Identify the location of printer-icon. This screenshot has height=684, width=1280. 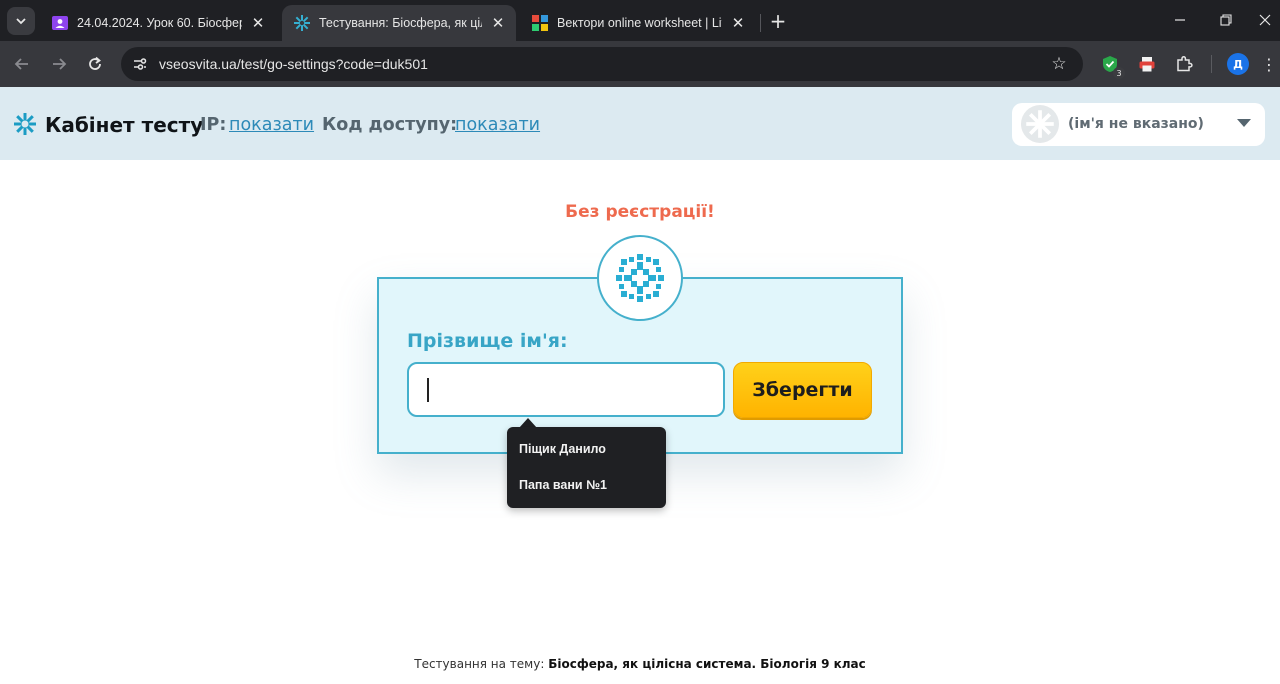
(1147, 64).